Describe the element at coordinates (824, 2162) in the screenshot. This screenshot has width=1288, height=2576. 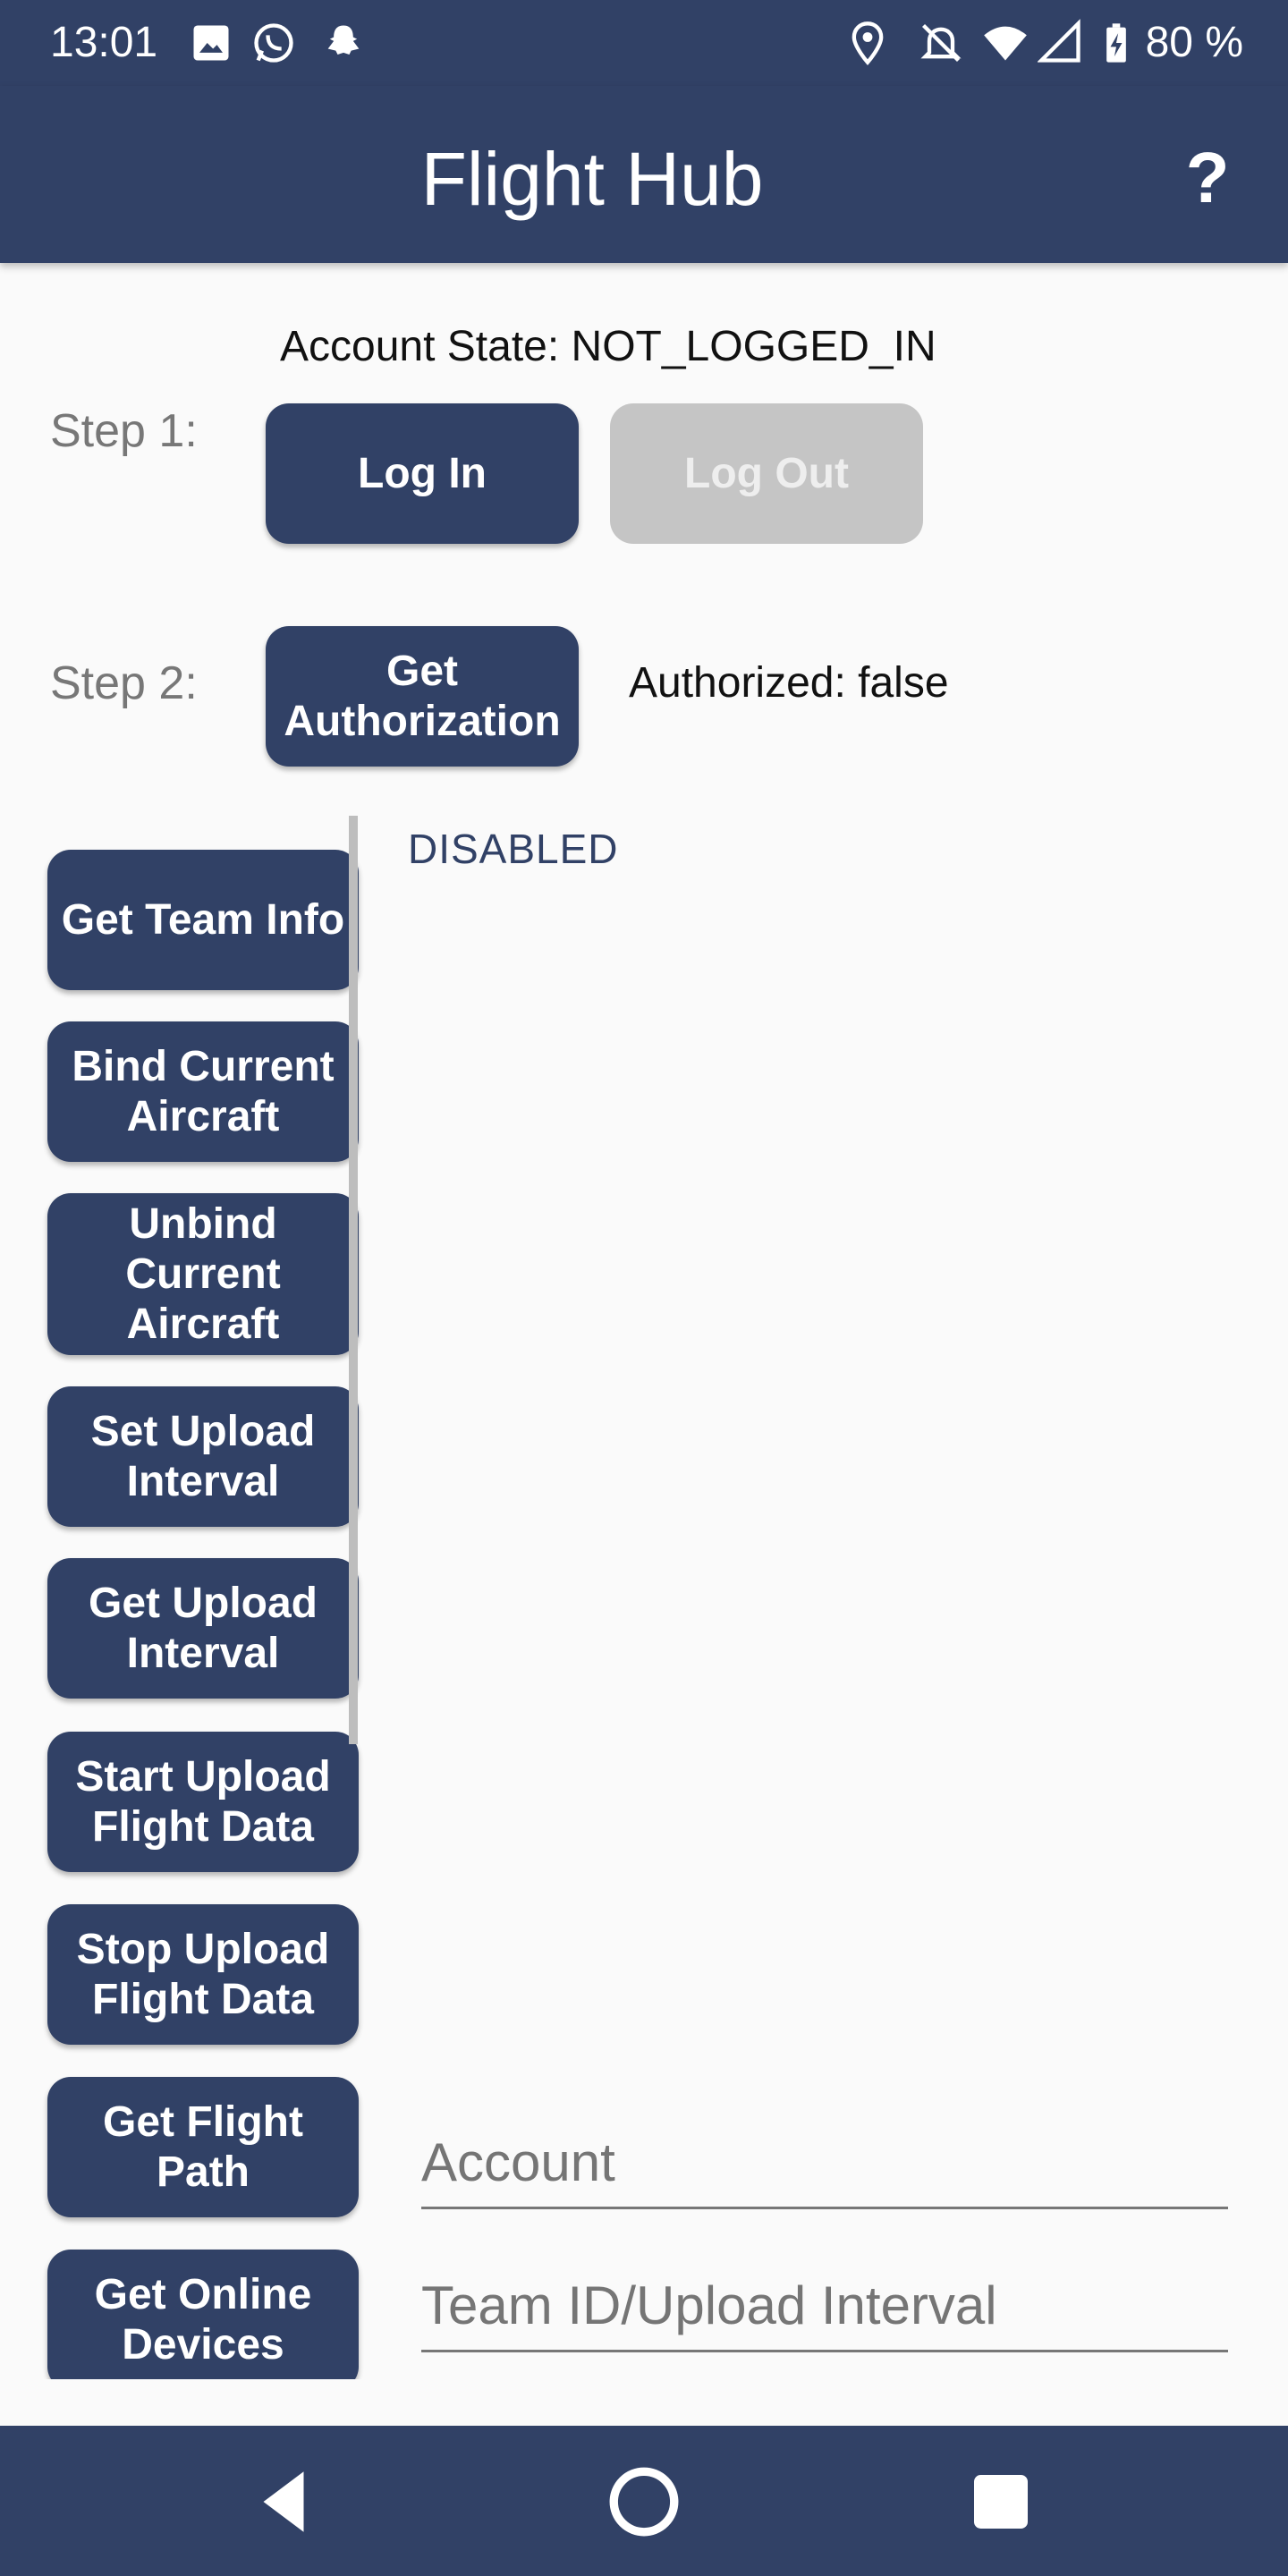
I see `account-input` at that location.